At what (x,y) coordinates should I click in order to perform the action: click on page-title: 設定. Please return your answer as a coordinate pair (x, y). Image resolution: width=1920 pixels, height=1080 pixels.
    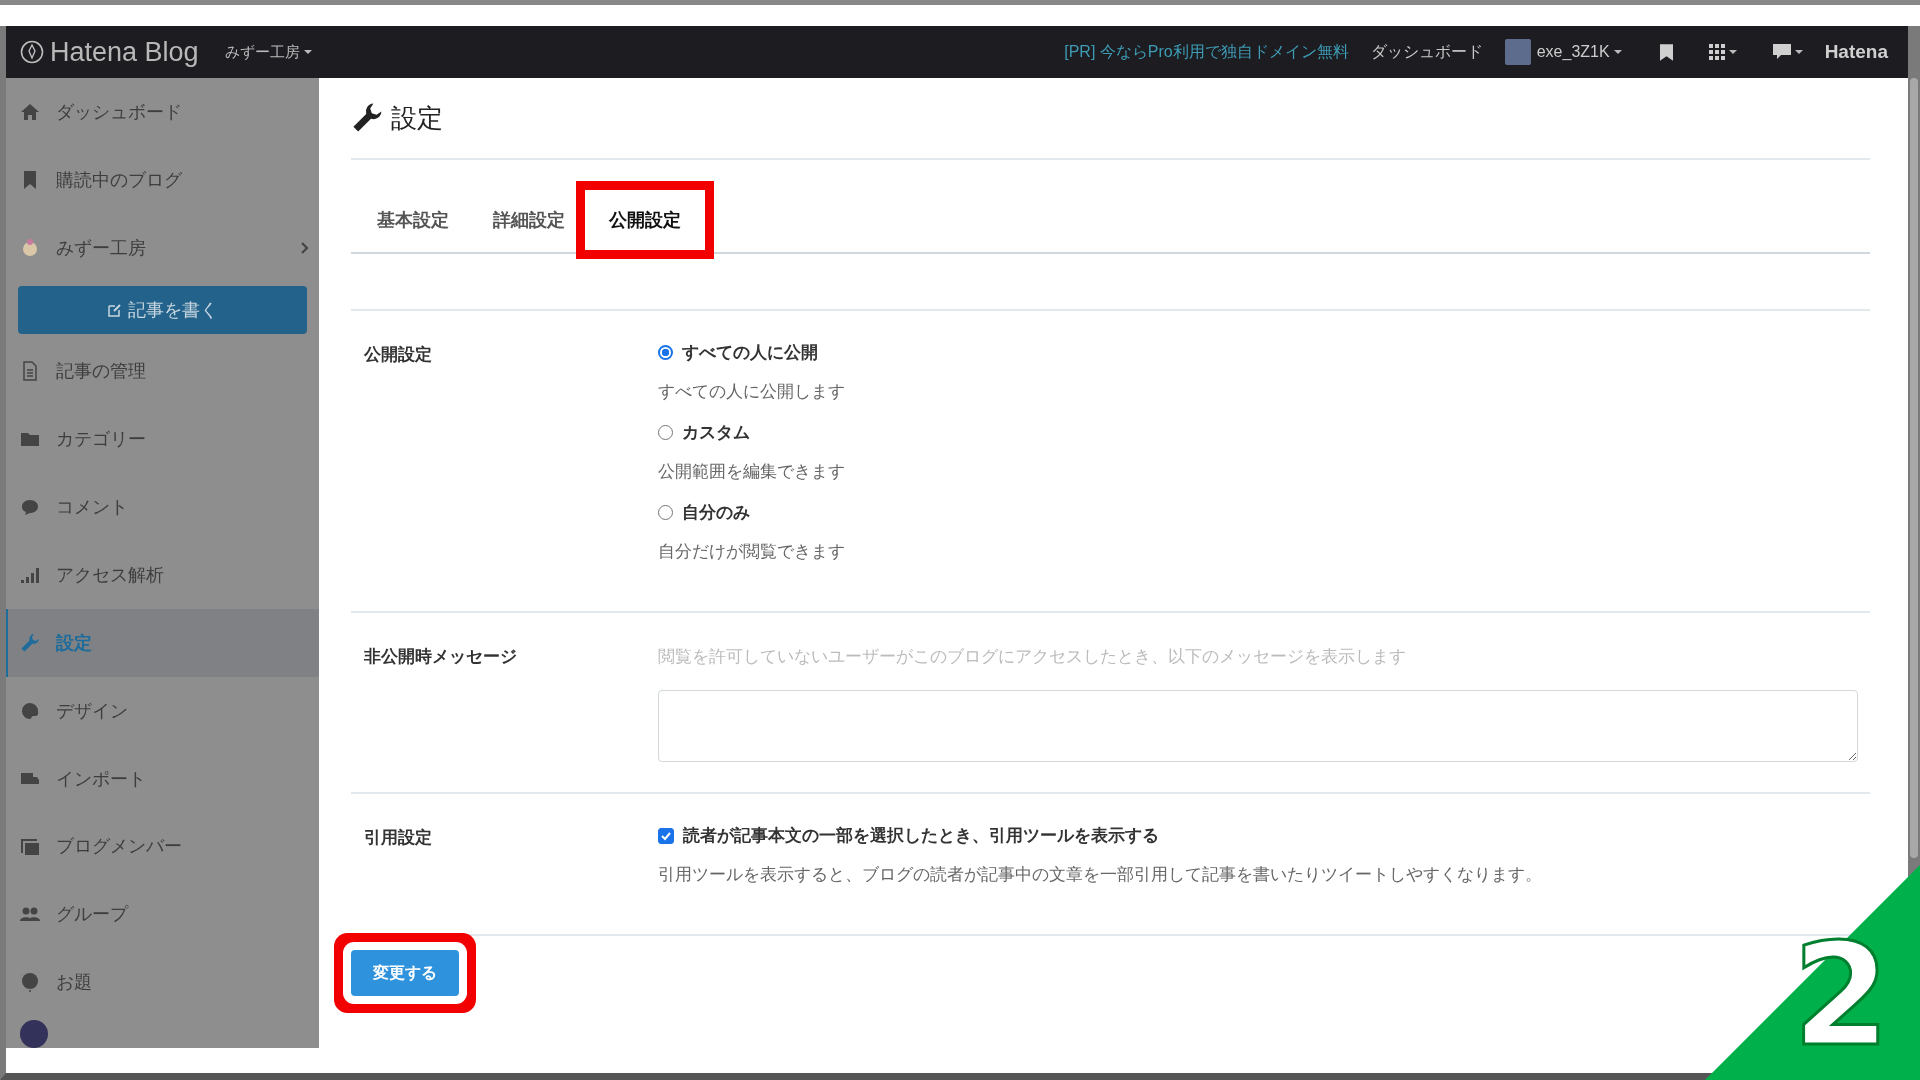
    Looking at the image, I should click on (417, 118).